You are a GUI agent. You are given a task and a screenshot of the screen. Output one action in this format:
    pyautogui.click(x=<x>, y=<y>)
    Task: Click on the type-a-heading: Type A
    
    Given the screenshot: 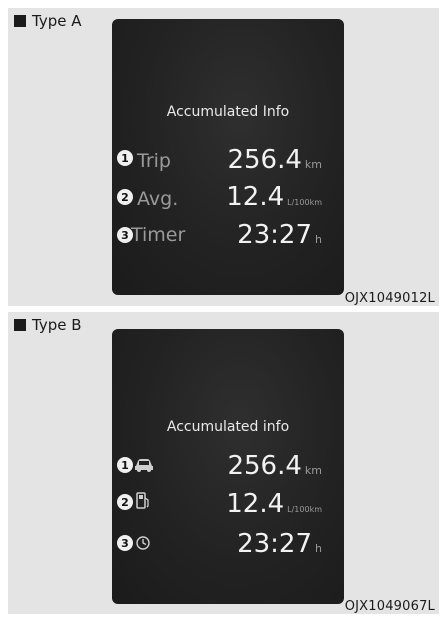 What is the action you would take?
    pyautogui.click(x=47, y=21)
    